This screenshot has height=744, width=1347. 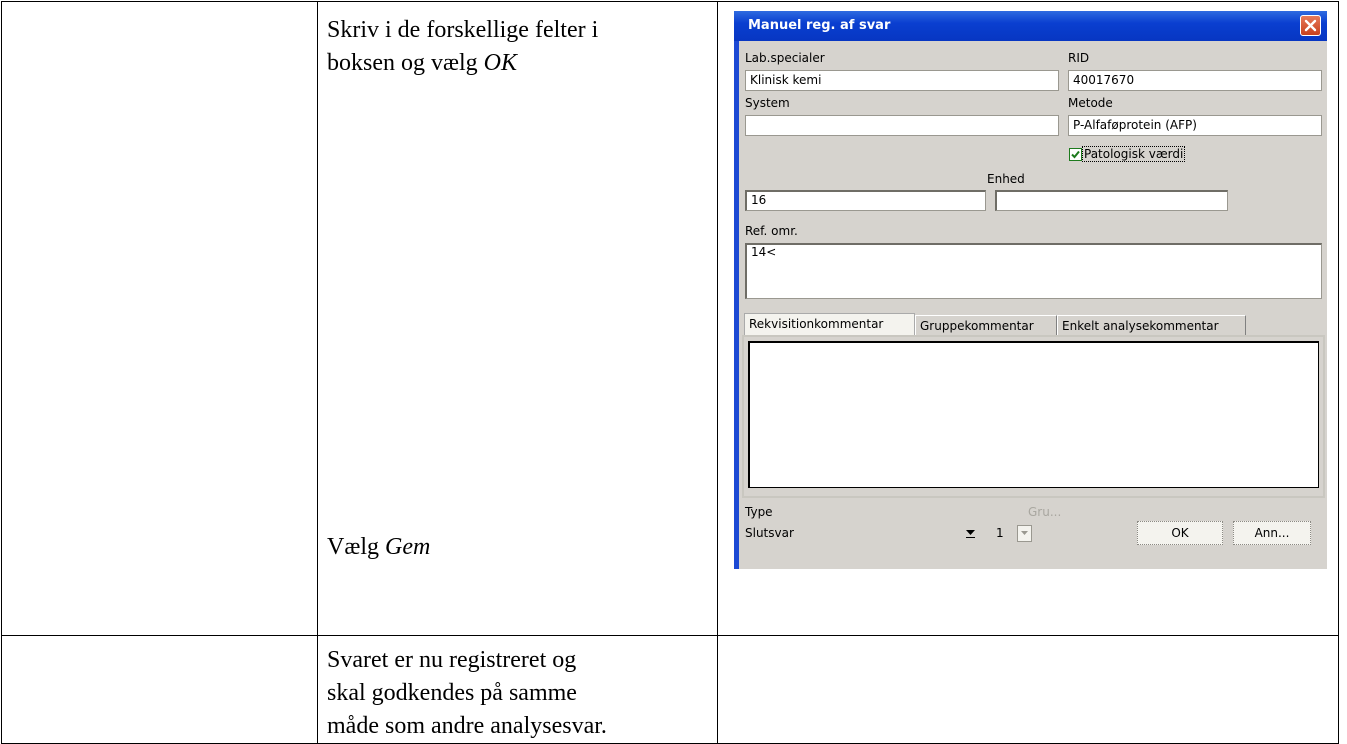 What do you see at coordinates (1338, 372) in the screenshot?
I see `table-border-right` at bounding box center [1338, 372].